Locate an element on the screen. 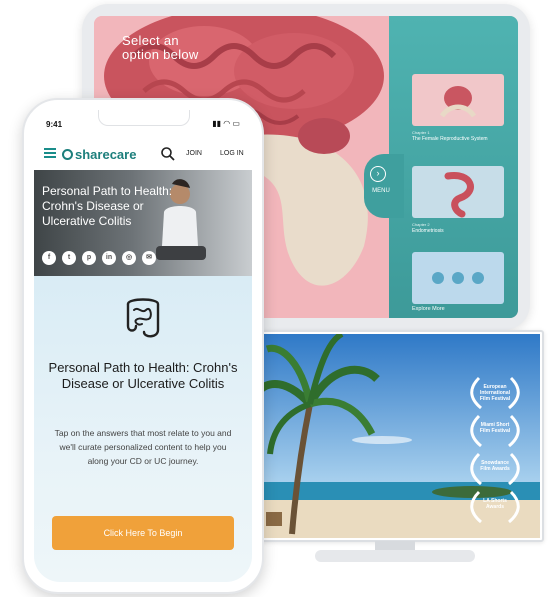 This screenshot has height=597, width=549. award-laurel: Miami Short Film Festival is located at coordinates (495, 430).